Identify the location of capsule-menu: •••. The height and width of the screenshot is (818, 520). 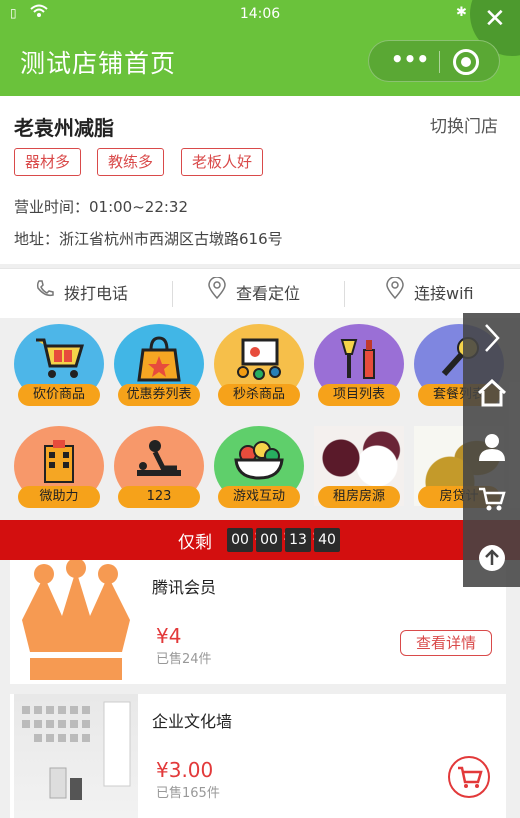
(434, 61).